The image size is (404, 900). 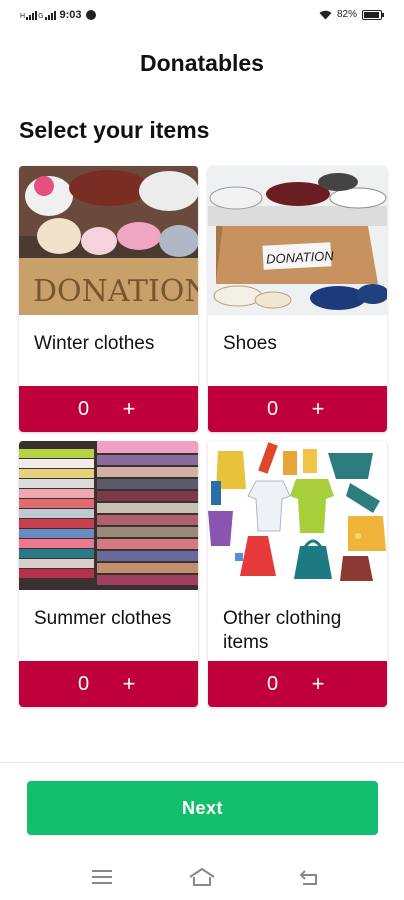 What do you see at coordinates (70, 15) in the screenshot?
I see `status-time: 9:03` at bounding box center [70, 15].